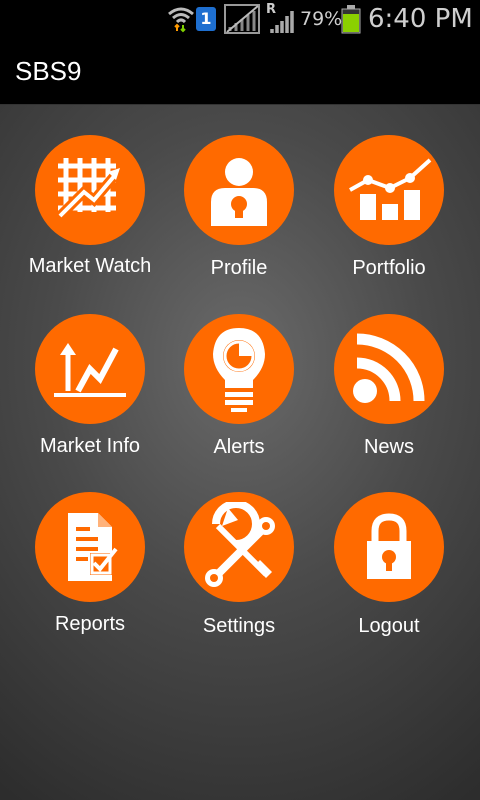  Describe the element at coordinates (90, 369) in the screenshot. I see `market-info-icon` at that location.